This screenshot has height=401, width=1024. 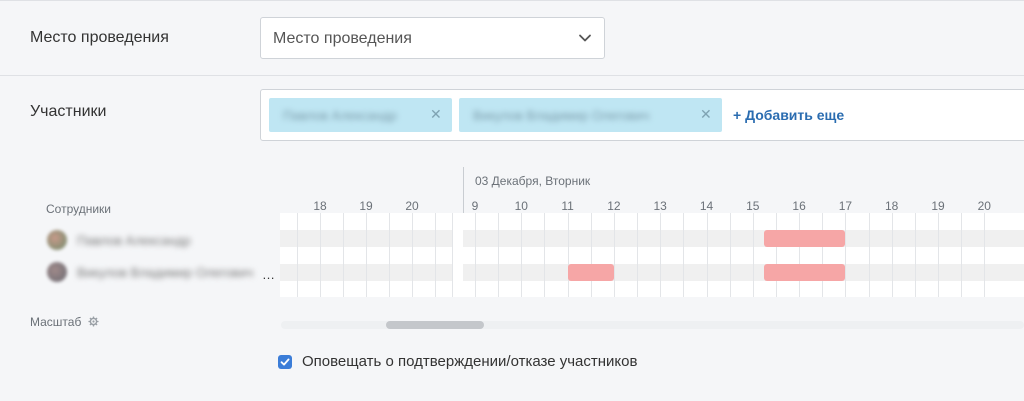 What do you see at coordinates (512, 75) in the screenshot?
I see `divider` at bounding box center [512, 75].